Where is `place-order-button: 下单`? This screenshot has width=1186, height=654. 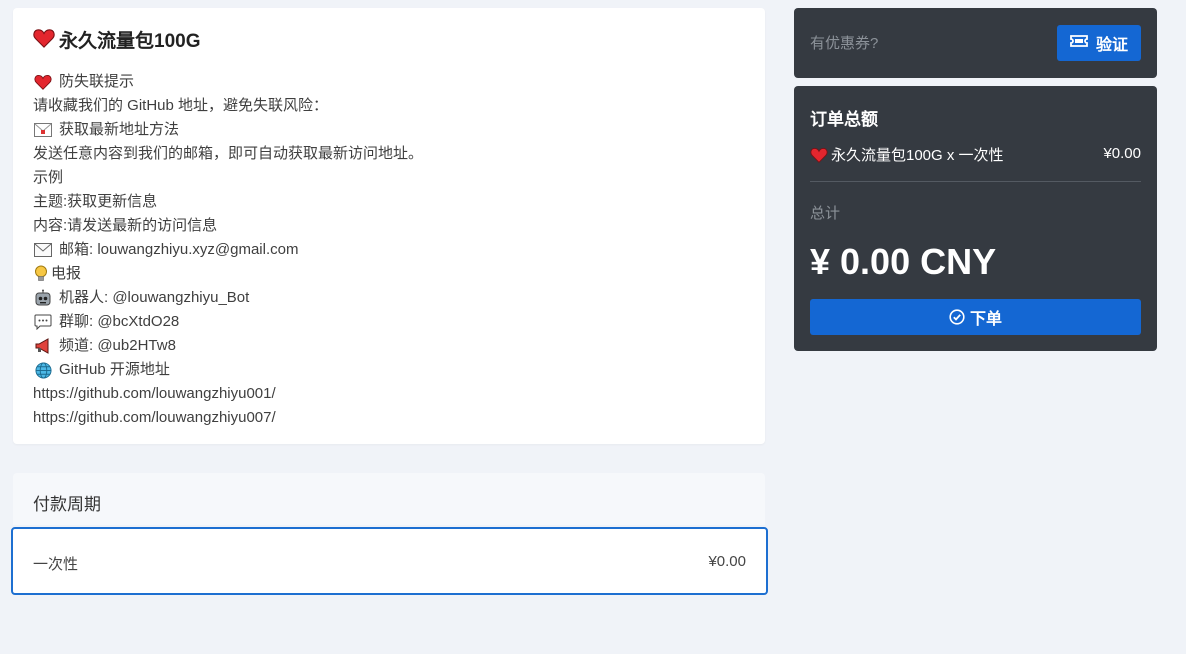
place-order-button: 下单 is located at coordinates (975, 317).